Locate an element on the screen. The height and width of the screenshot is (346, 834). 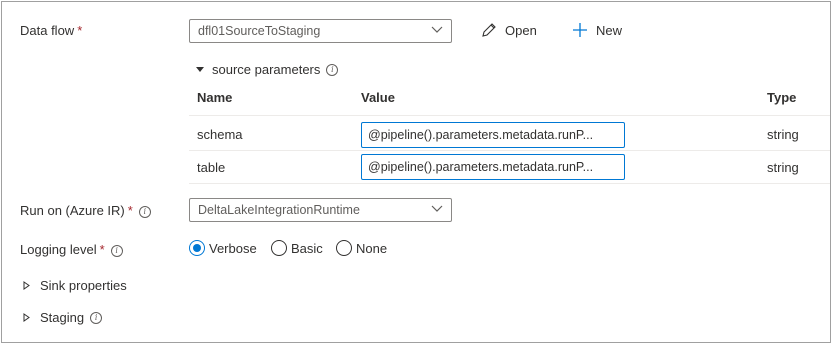
pencil-icon is located at coordinates (489, 30).